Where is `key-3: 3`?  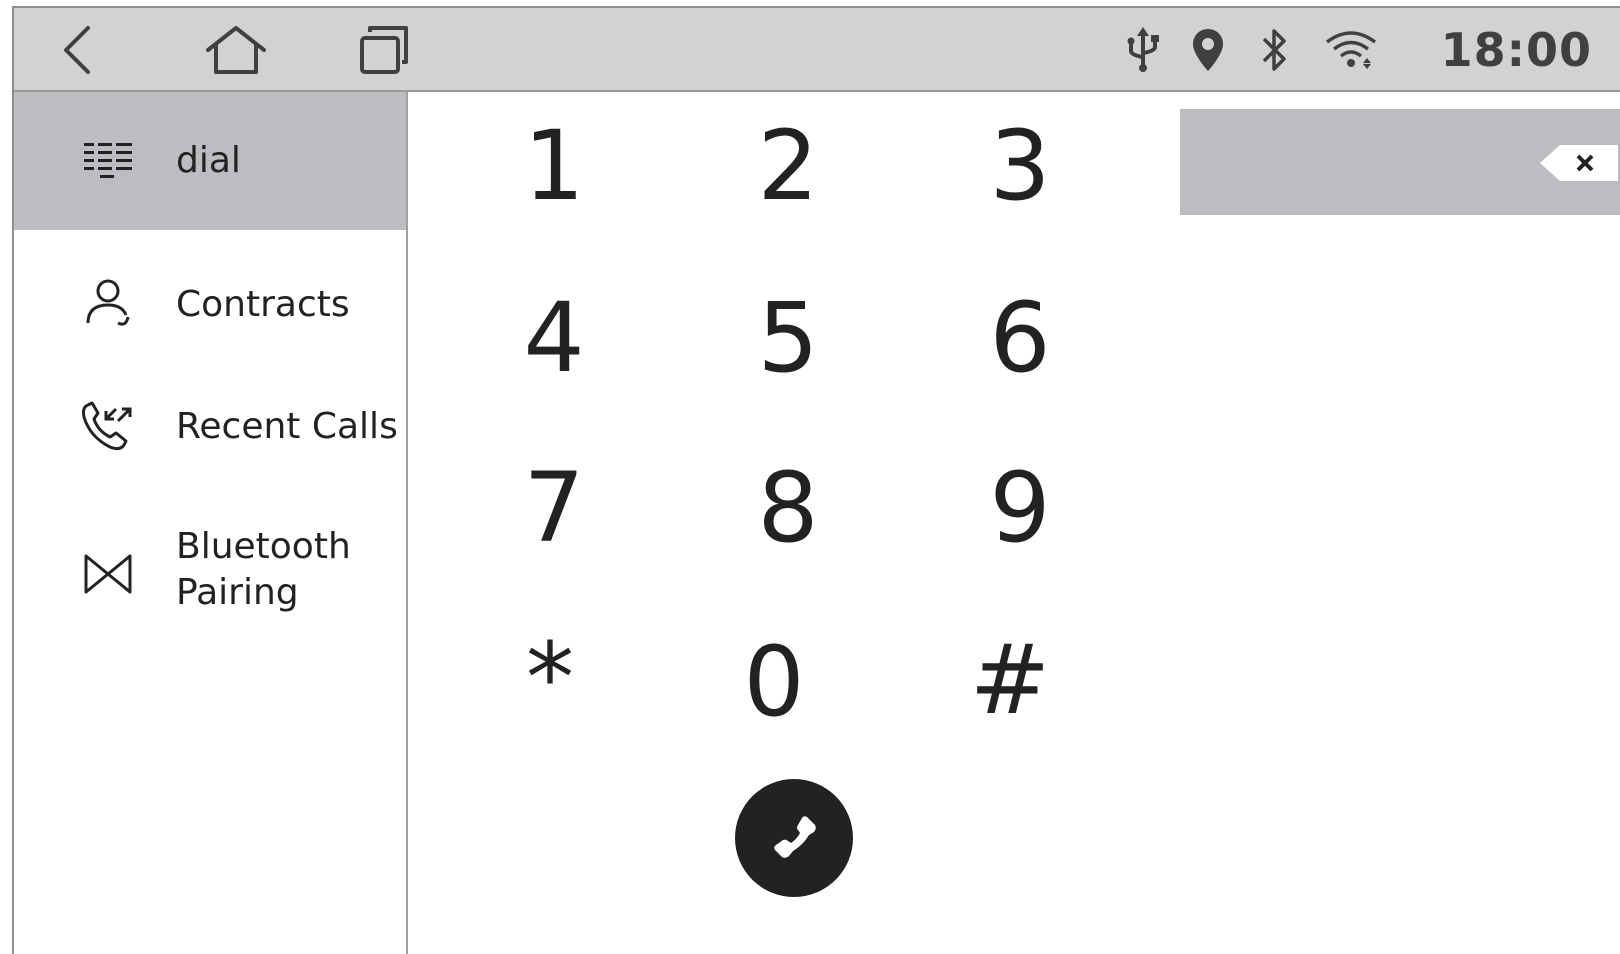
key-3: 3 is located at coordinates (1020, 166).